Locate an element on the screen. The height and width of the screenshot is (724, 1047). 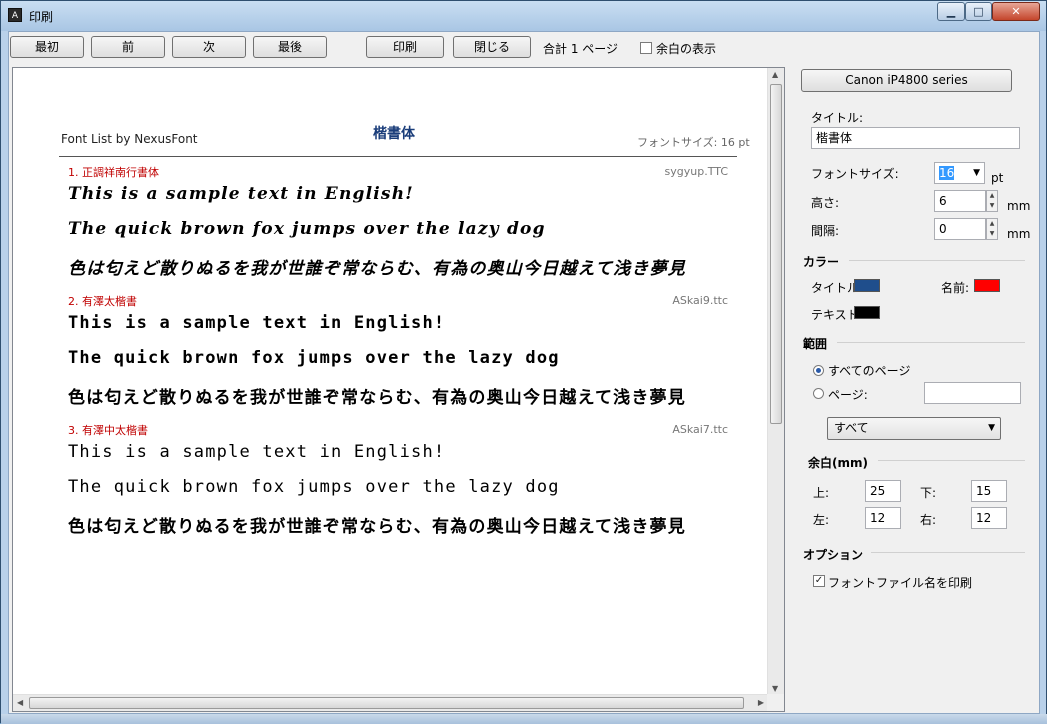
range-select: すべて ▼ is located at coordinates (914, 428).